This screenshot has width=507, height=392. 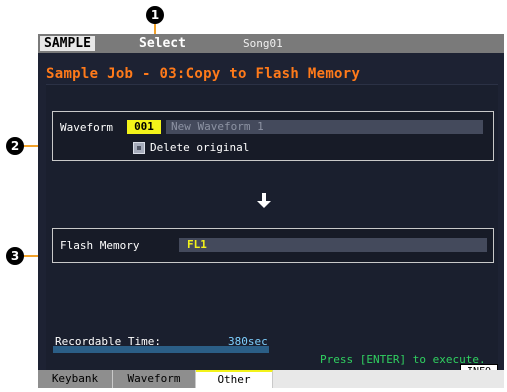 I want to click on recordable-time-bar-fill, so click(x=161, y=349).